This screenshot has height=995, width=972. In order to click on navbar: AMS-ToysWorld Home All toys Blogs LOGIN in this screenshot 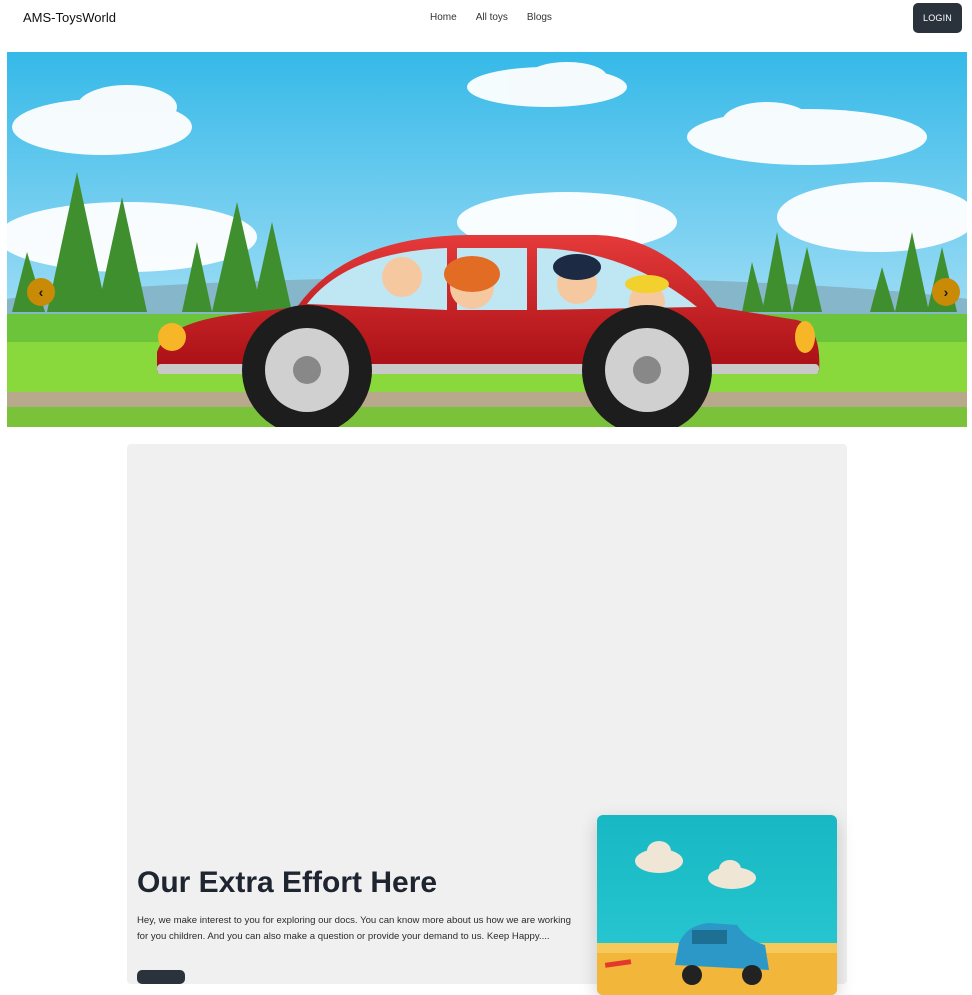, I will do `click(486, 25)`.